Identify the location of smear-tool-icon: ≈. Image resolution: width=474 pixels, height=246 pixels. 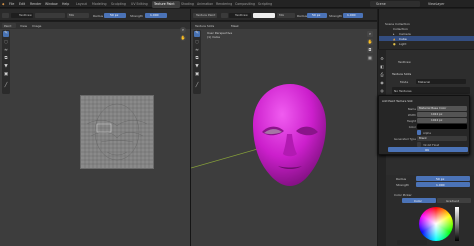
(6, 51).